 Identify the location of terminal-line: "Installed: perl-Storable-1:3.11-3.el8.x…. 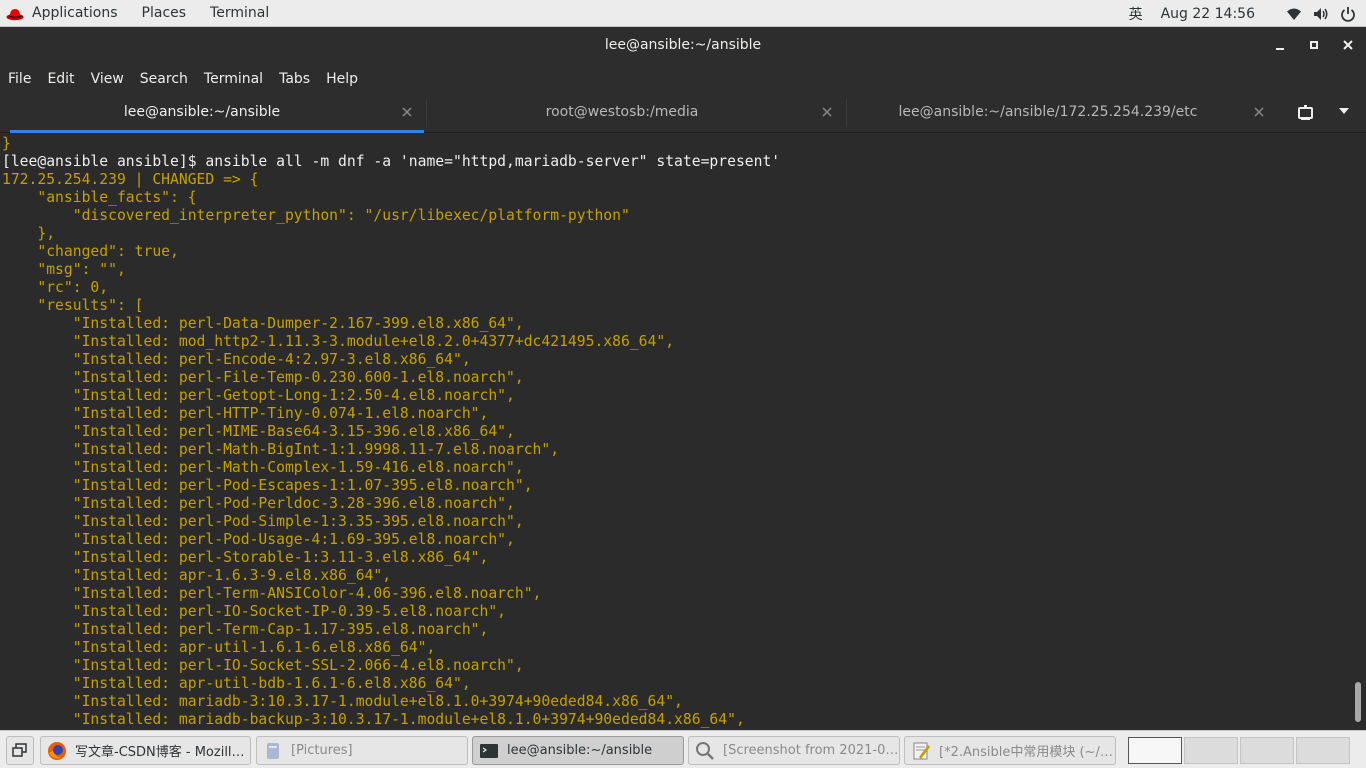
(245, 557).